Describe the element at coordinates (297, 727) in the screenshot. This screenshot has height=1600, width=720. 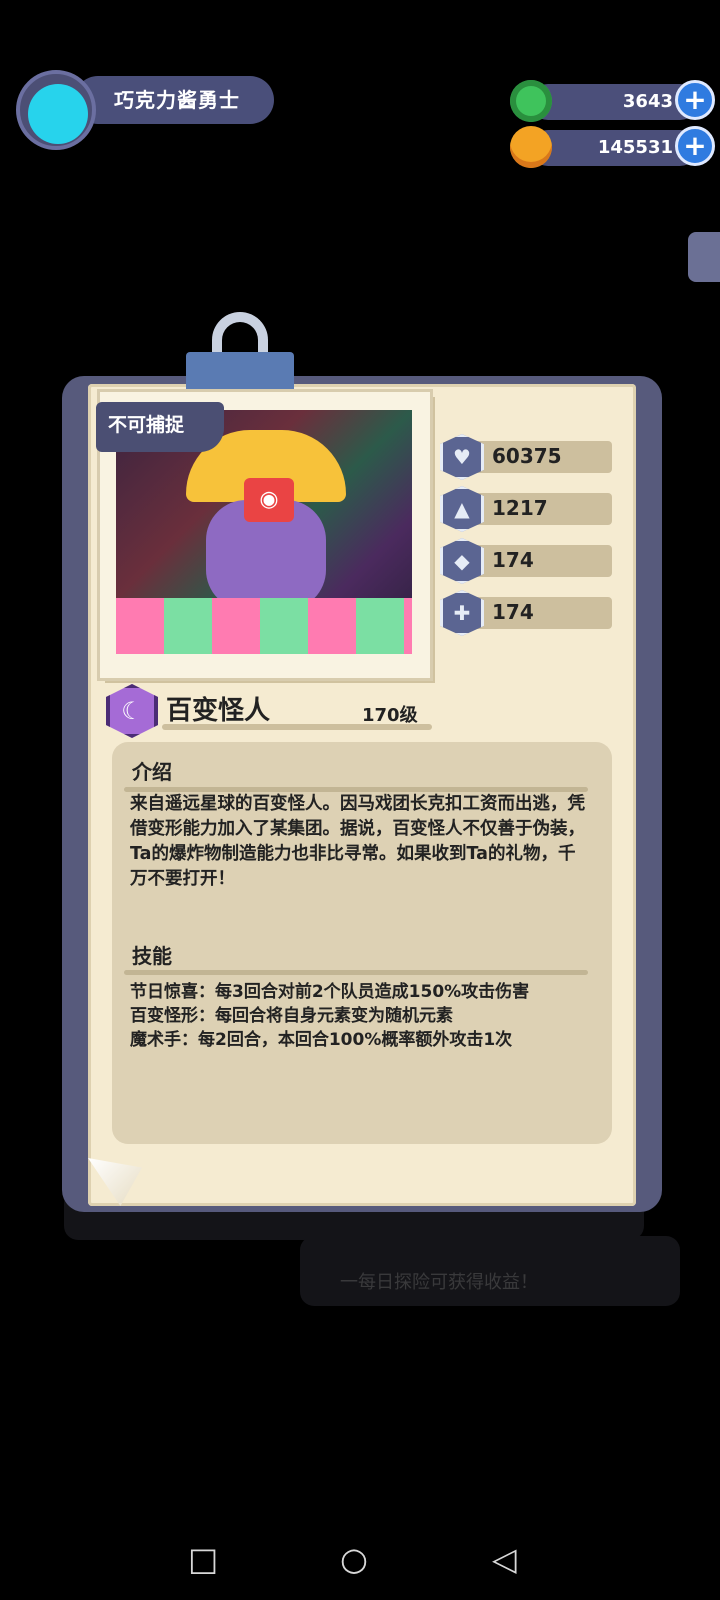
I see `name-underline` at that location.